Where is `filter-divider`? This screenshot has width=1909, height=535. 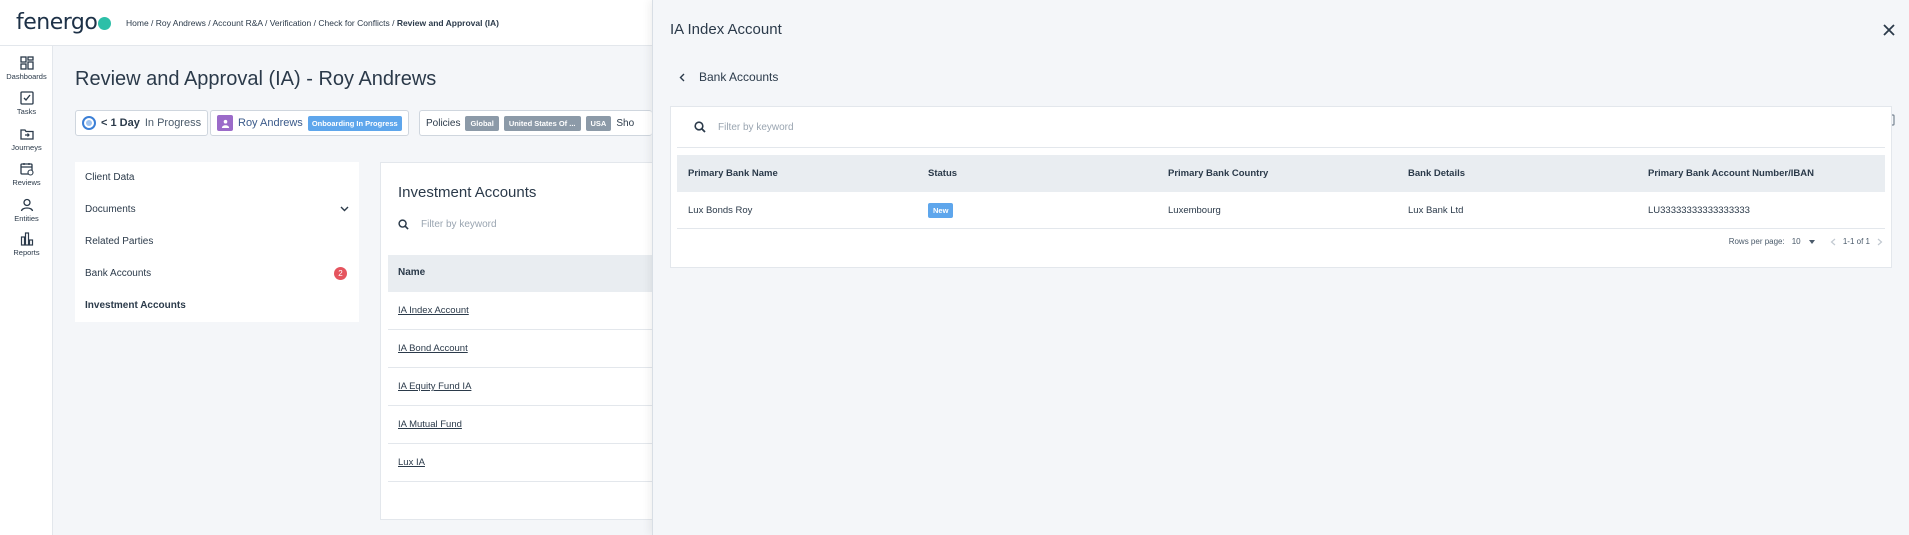 filter-divider is located at coordinates (1281, 147).